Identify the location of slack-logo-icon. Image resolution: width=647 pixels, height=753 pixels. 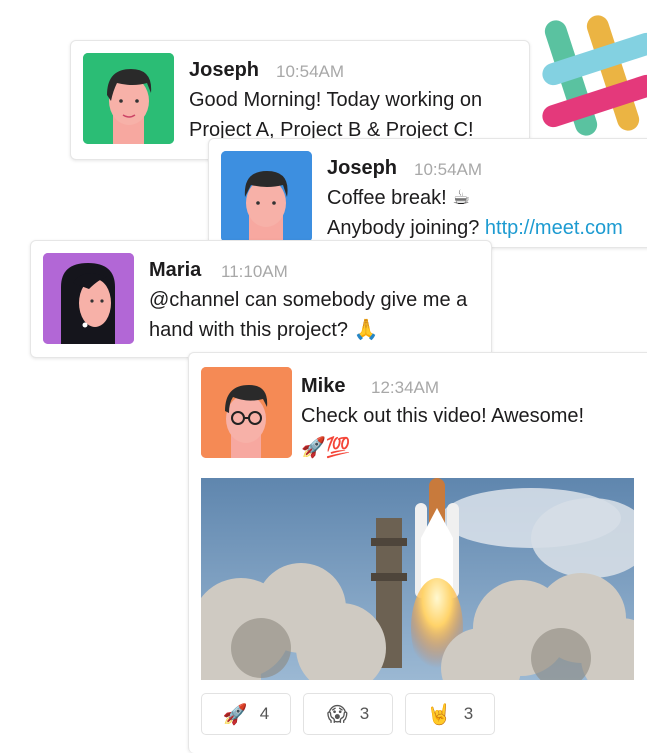
(593, 75).